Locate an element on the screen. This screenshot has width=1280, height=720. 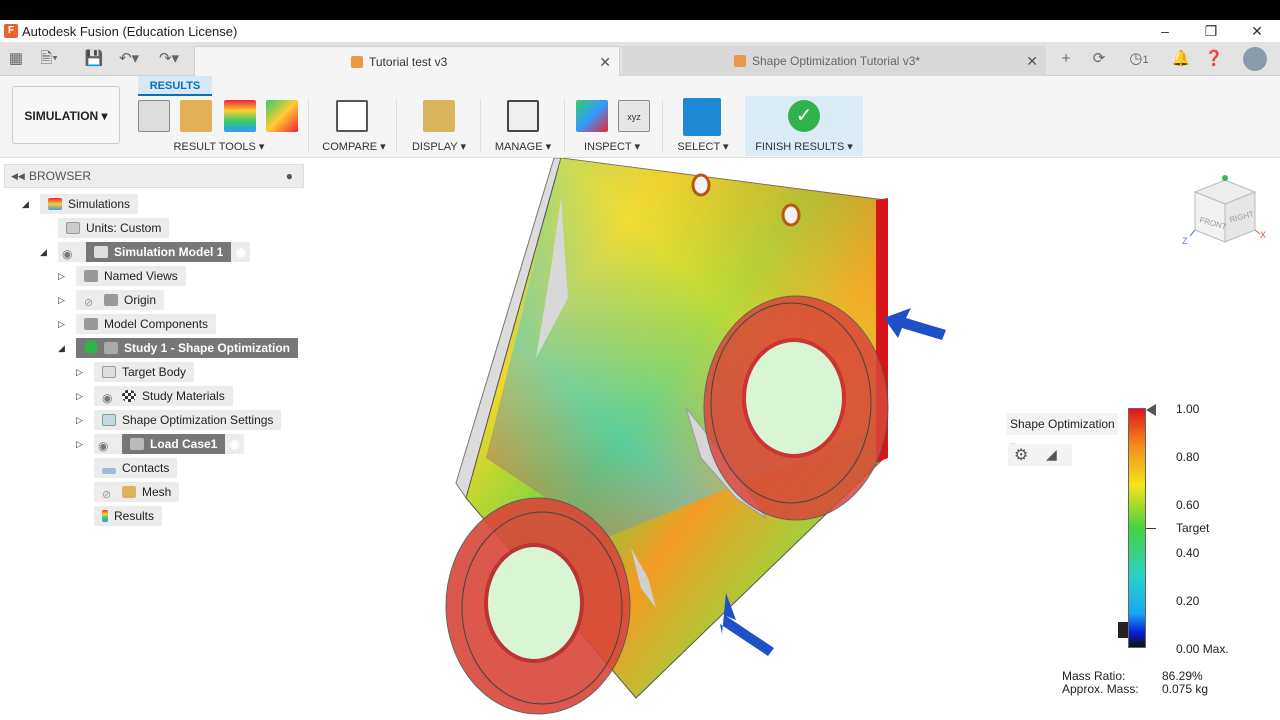
inspect-probe-icon is located at coordinates (592, 116).